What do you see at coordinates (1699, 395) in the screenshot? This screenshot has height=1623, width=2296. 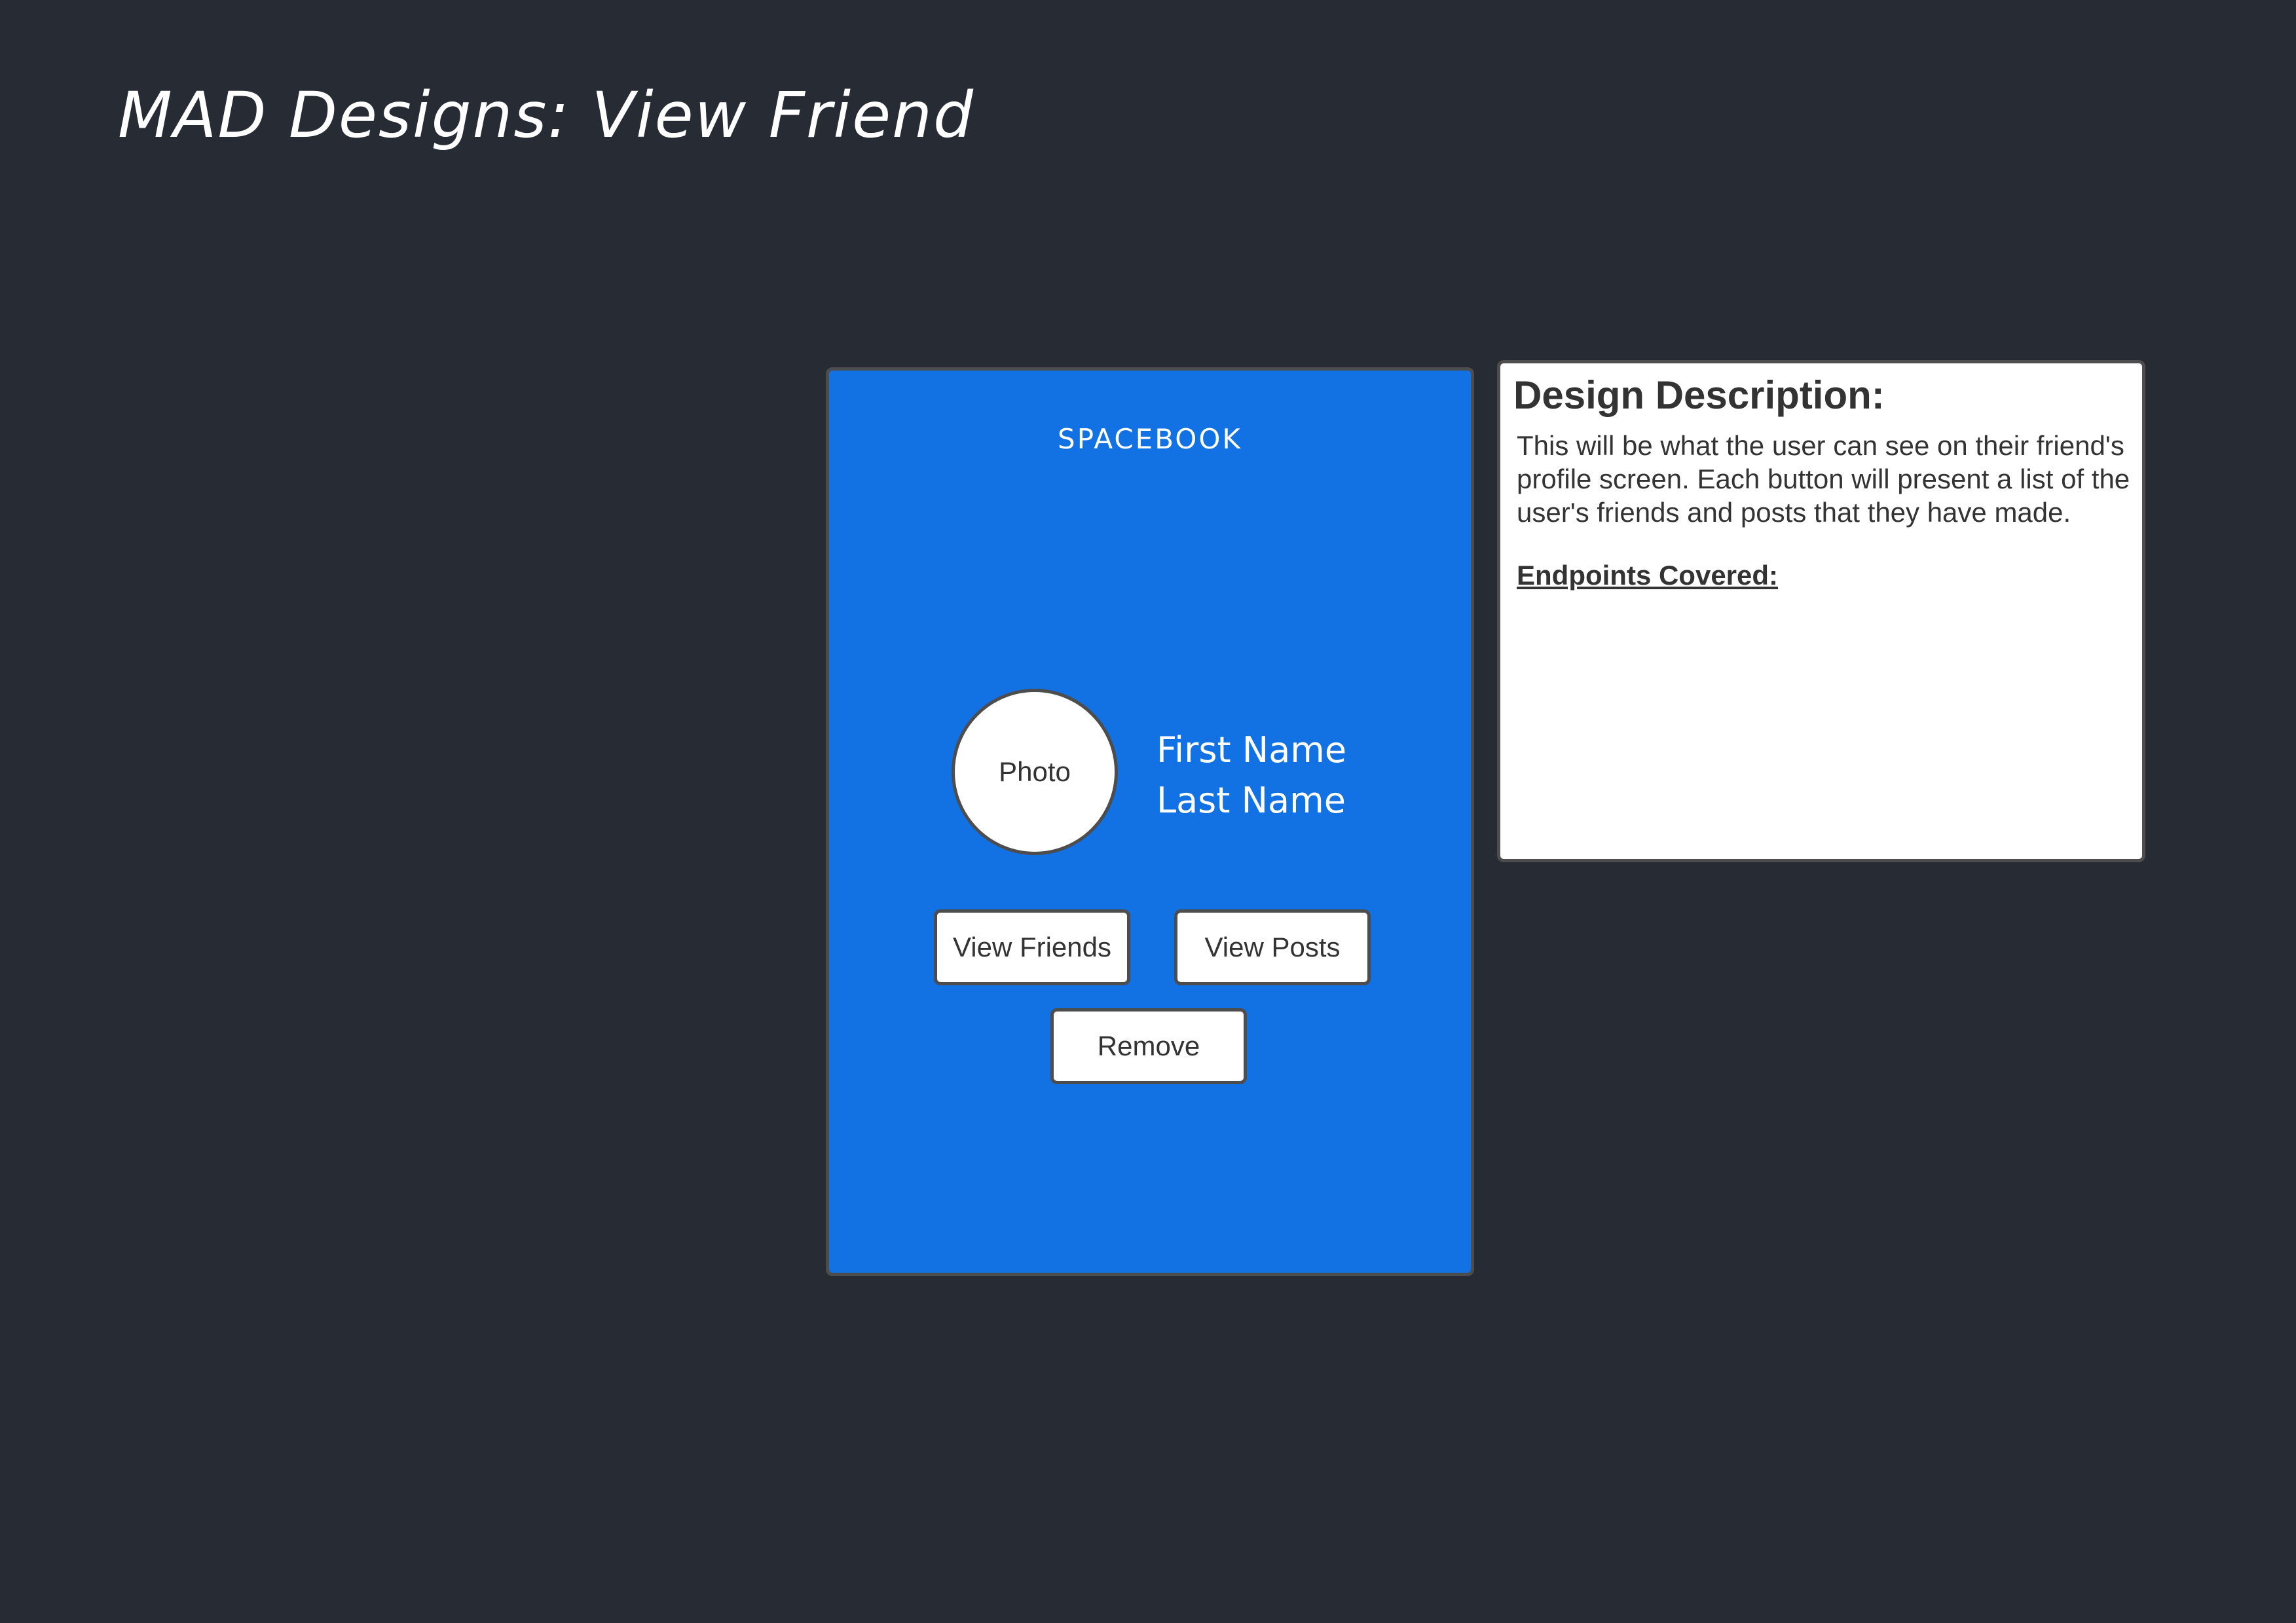 I see `description-heading: Design Description:` at bounding box center [1699, 395].